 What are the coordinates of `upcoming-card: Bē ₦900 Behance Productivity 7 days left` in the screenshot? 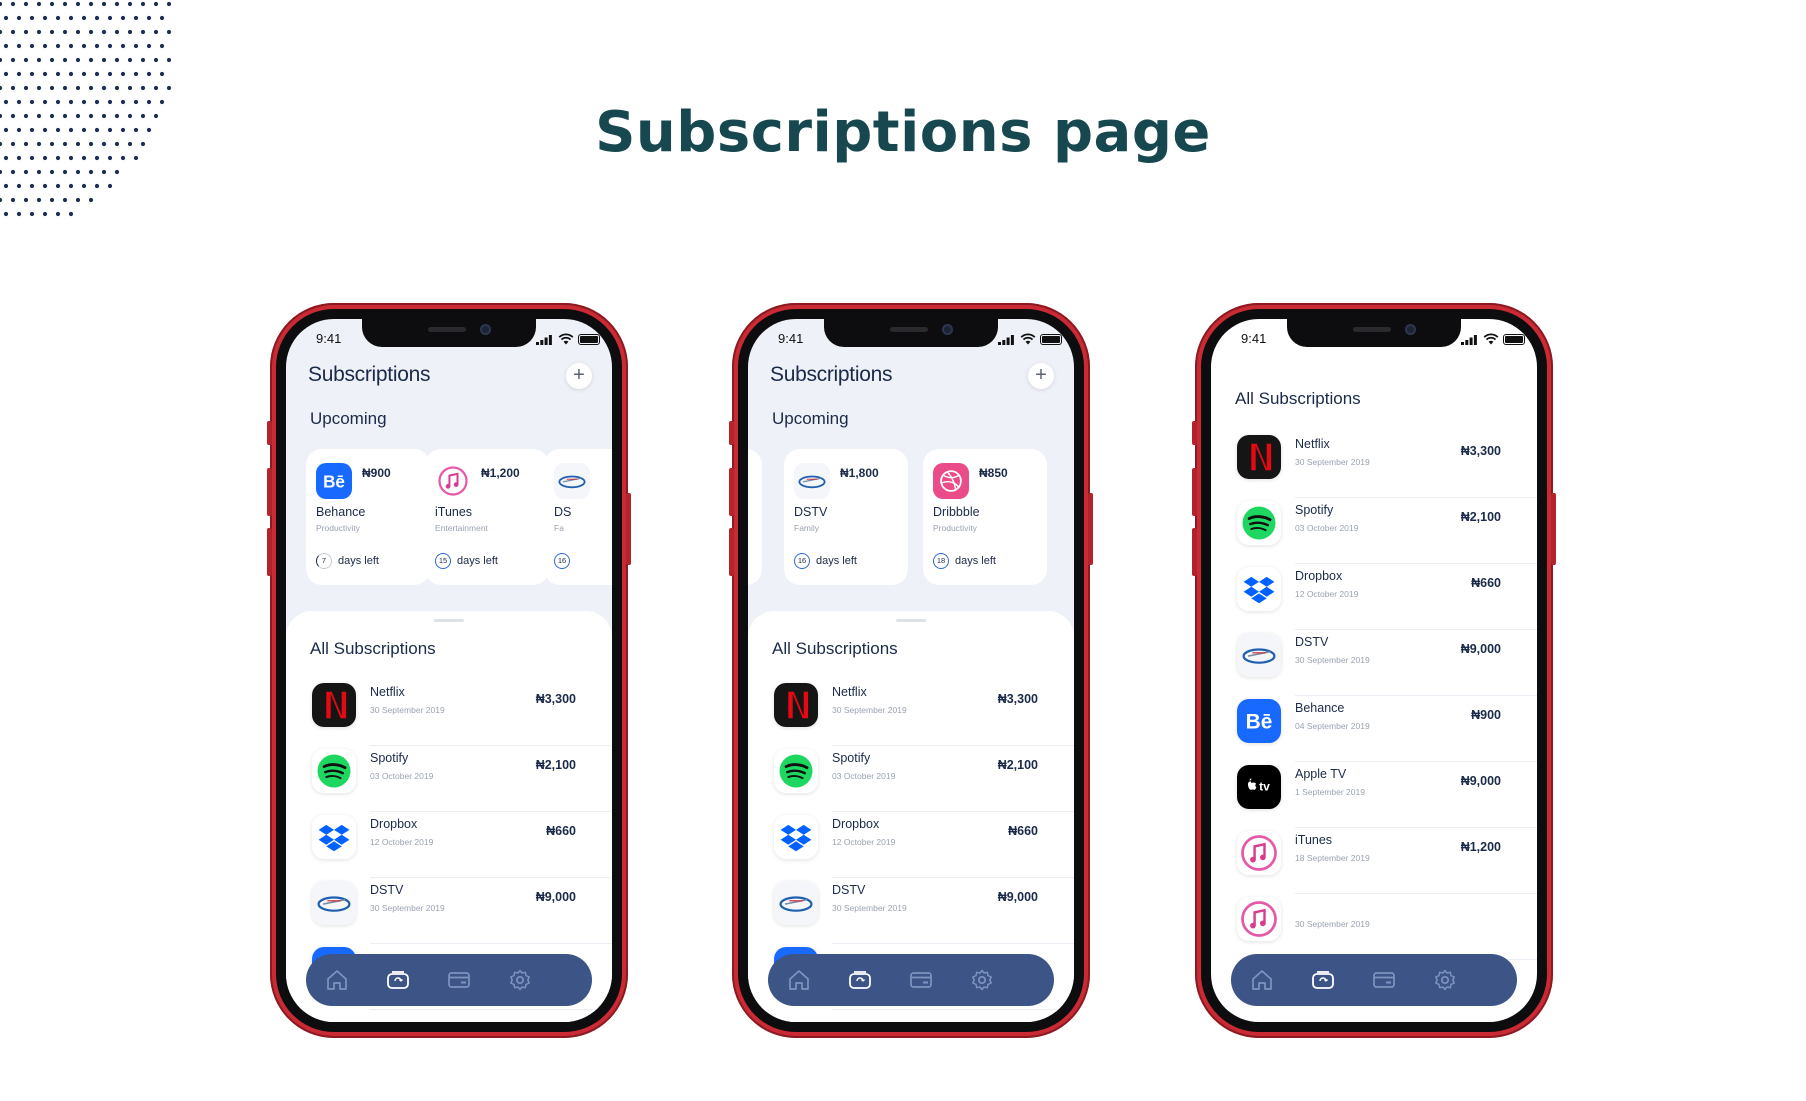 It's located at (368, 517).